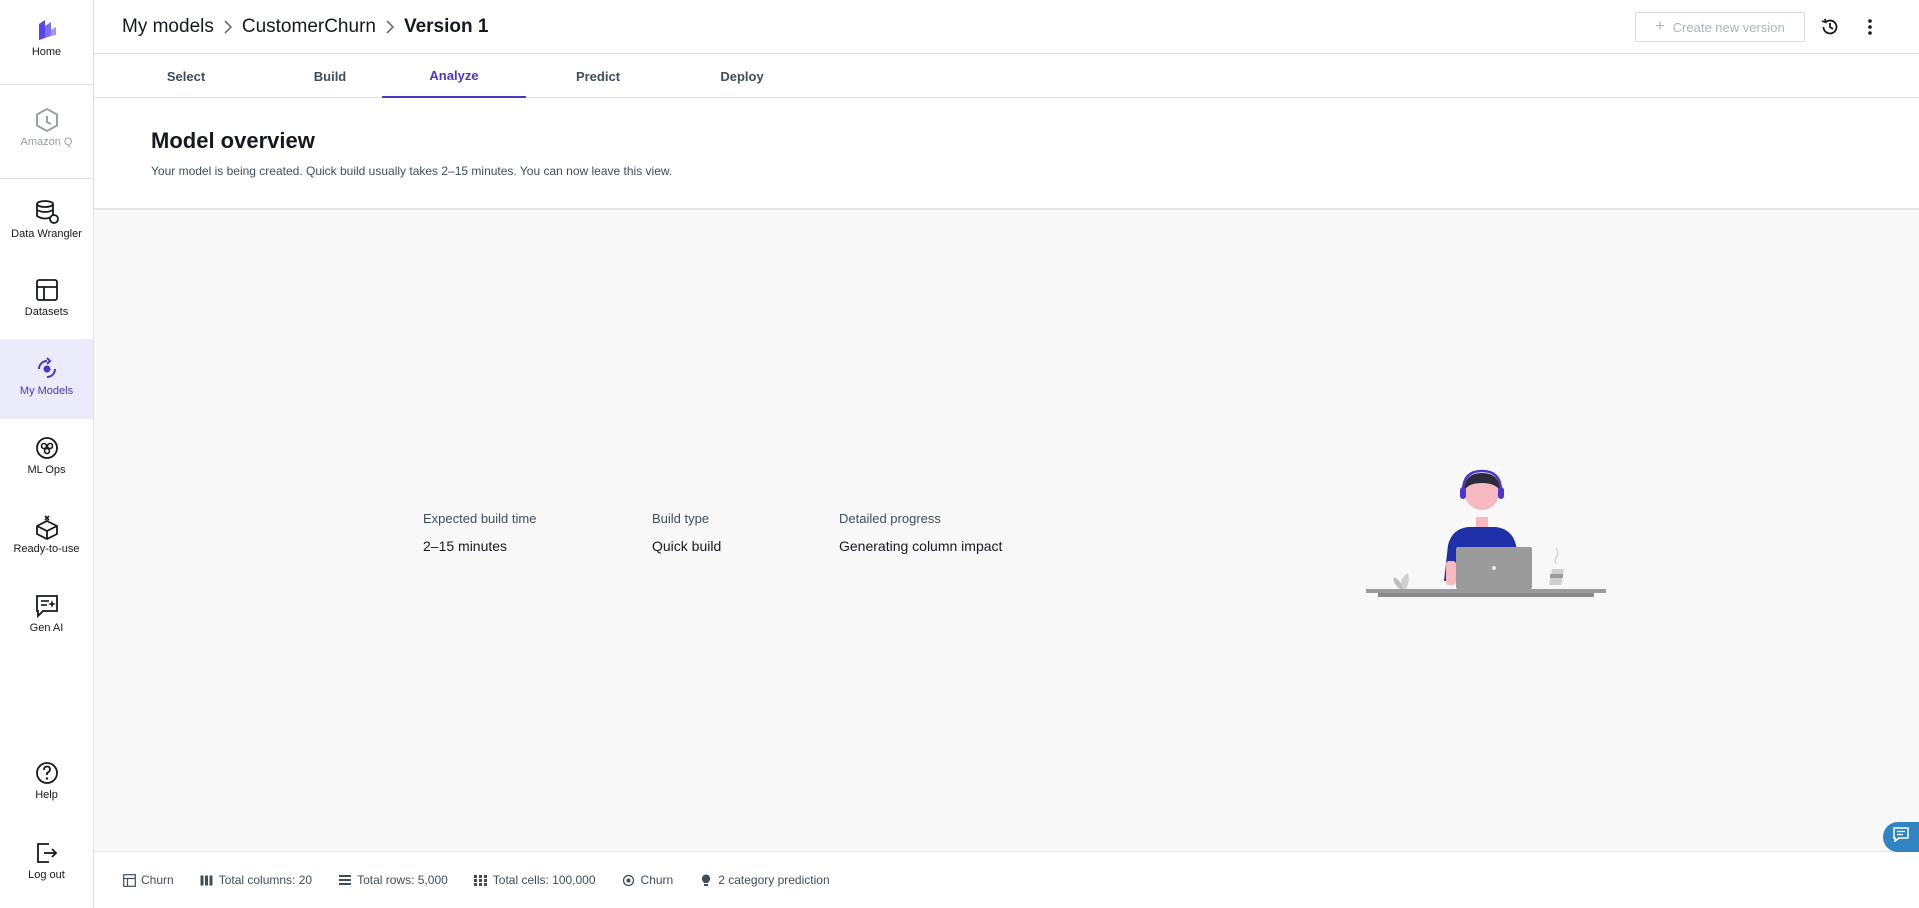  I want to click on breadcrumb-my-models: My models, so click(168, 27).